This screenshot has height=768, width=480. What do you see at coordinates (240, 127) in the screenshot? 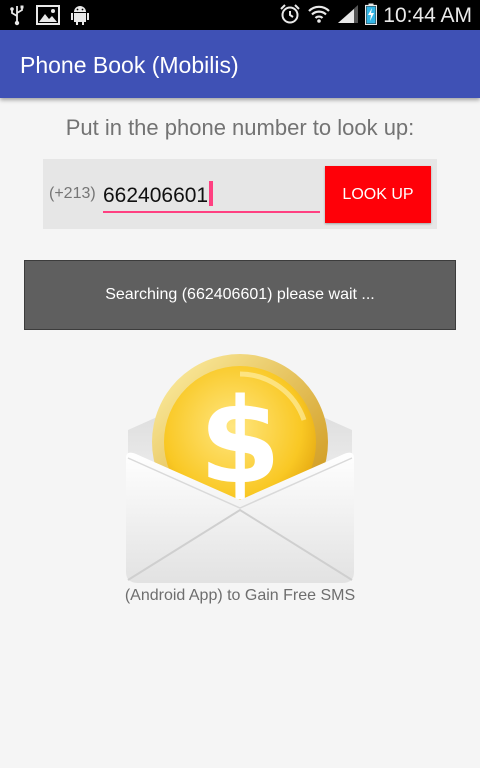
I see `lookup-prompt: Put in the phone number to look up:` at bounding box center [240, 127].